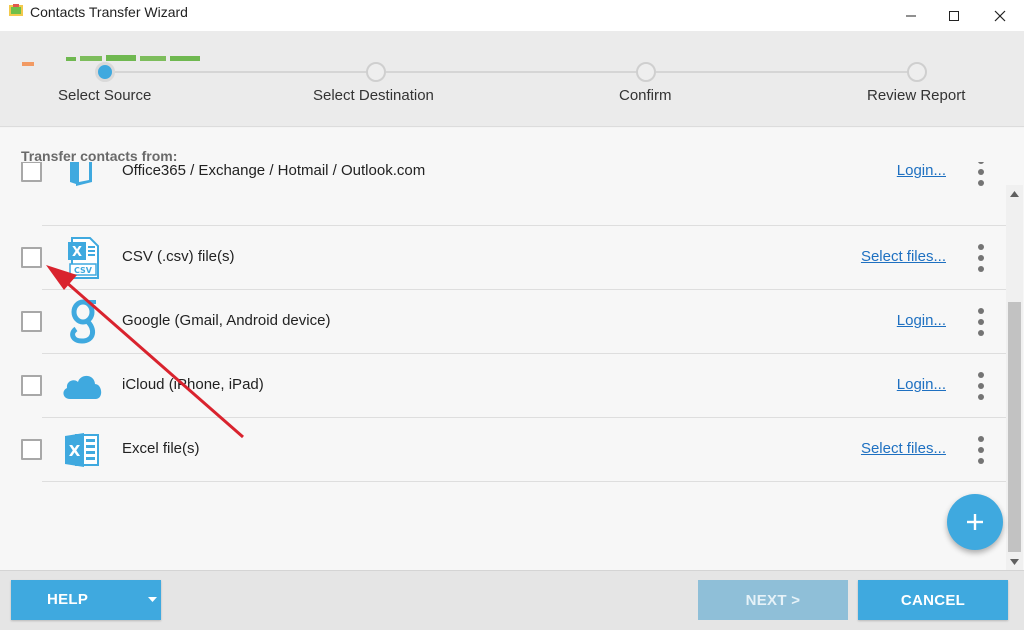  Describe the element at coordinates (512, 15) in the screenshot. I see `title-bar: Contacts Transfer Wizard` at that location.